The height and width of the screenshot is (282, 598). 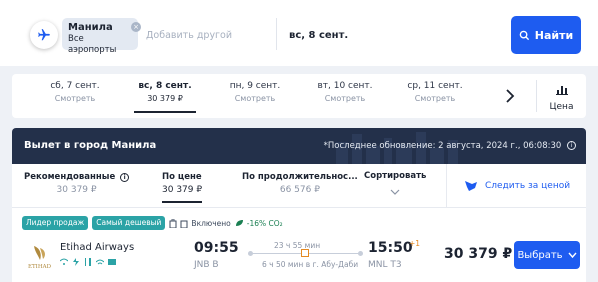 I want to click on date-tab-day: ср, 11 сент., so click(x=435, y=86).